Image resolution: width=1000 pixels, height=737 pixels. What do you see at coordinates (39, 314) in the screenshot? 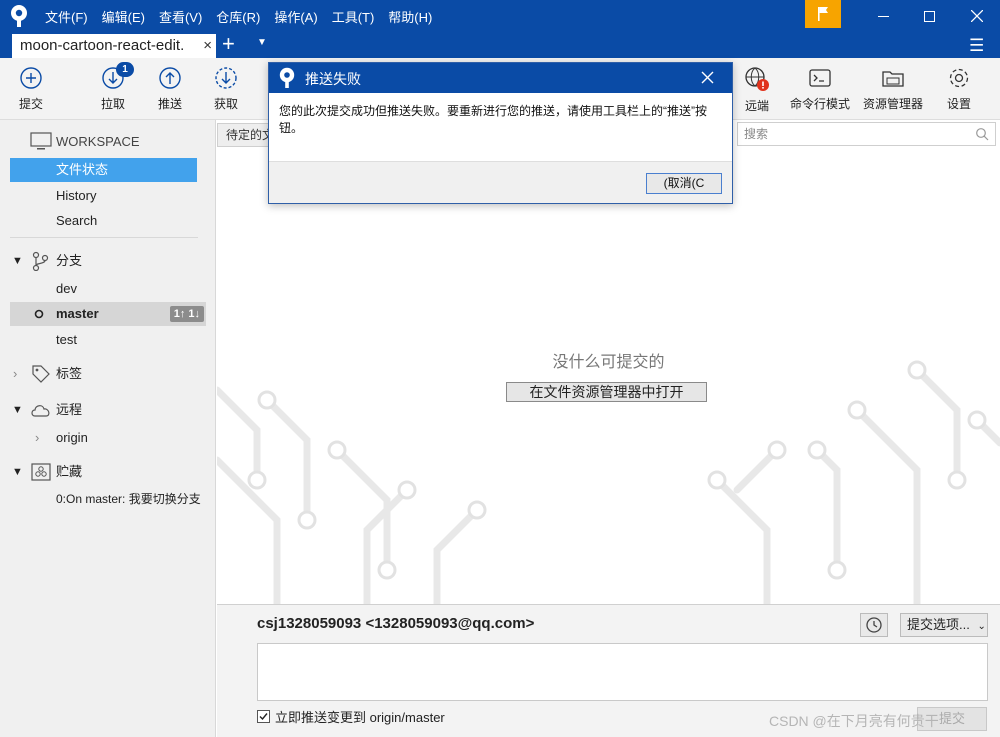
I see `current-branch-icon` at bounding box center [39, 314].